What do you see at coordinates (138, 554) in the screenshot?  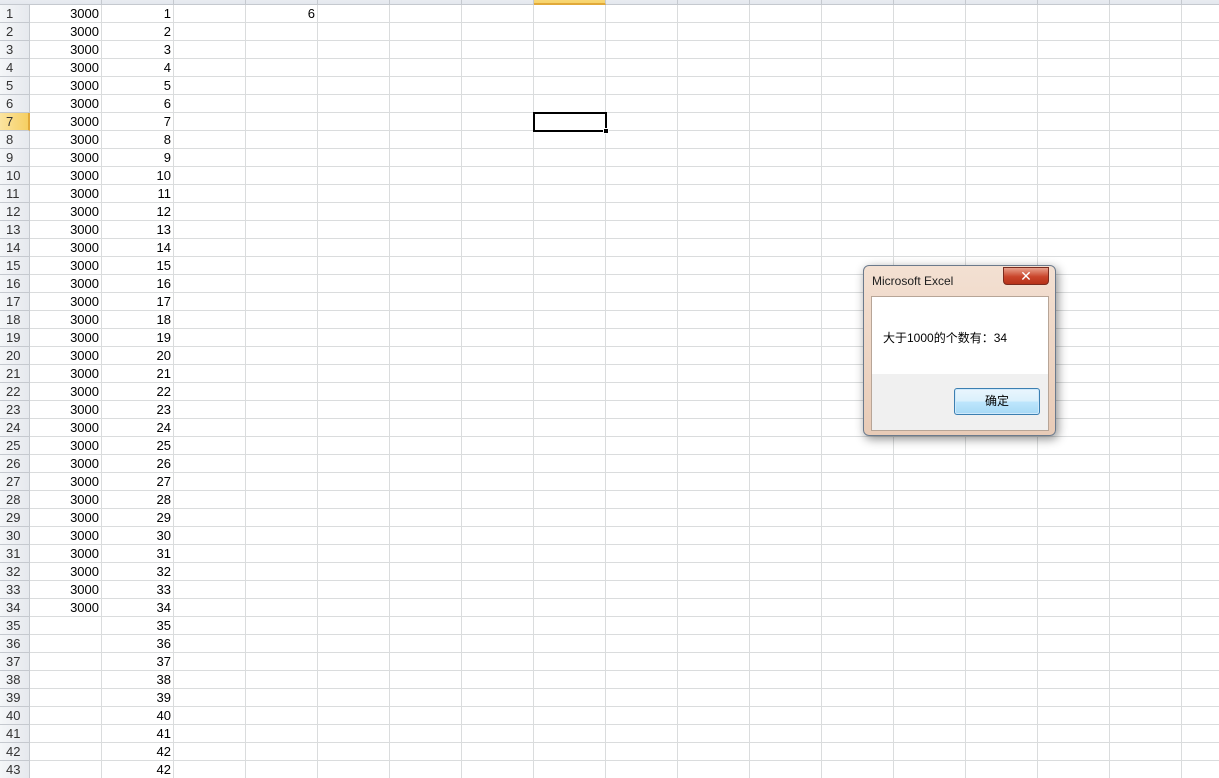 I see `cell-b31: 31` at bounding box center [138, 554].